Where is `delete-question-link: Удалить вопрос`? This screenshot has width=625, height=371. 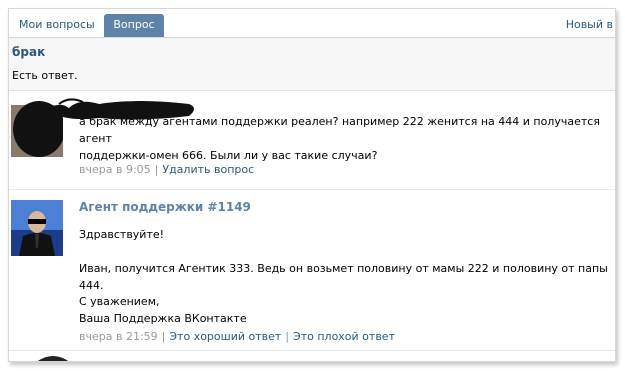 delete-question-link: Удалить вопрос is located at coordinates (208, 169).